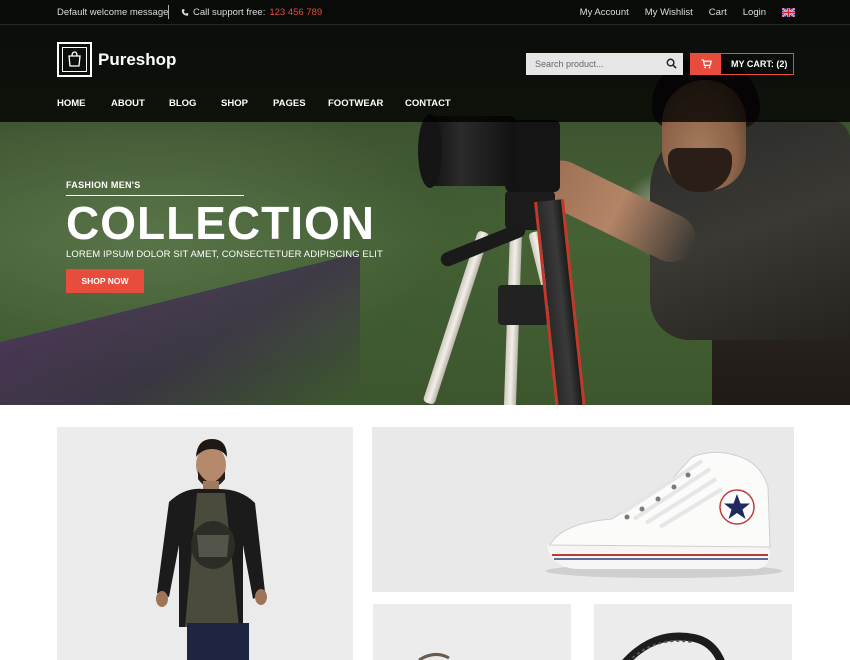  What do you see at coordinates (366, 103) in the screenshot?
I see `nav-footwear: FOOTWEAR` at bounding box center [366, 103].